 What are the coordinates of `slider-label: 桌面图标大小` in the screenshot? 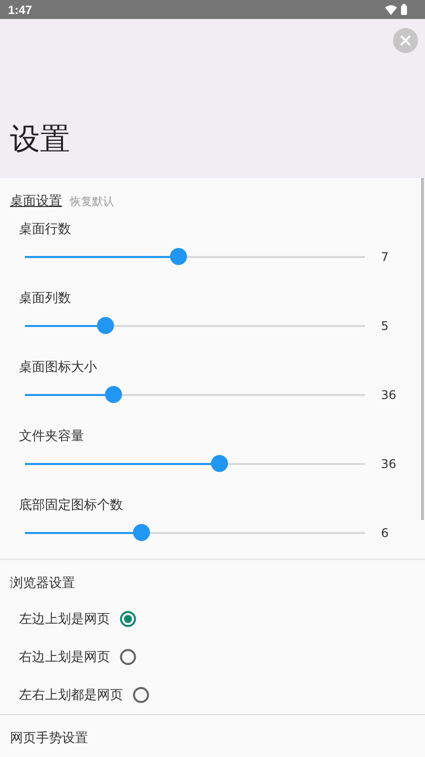 It's located at (58, 367).